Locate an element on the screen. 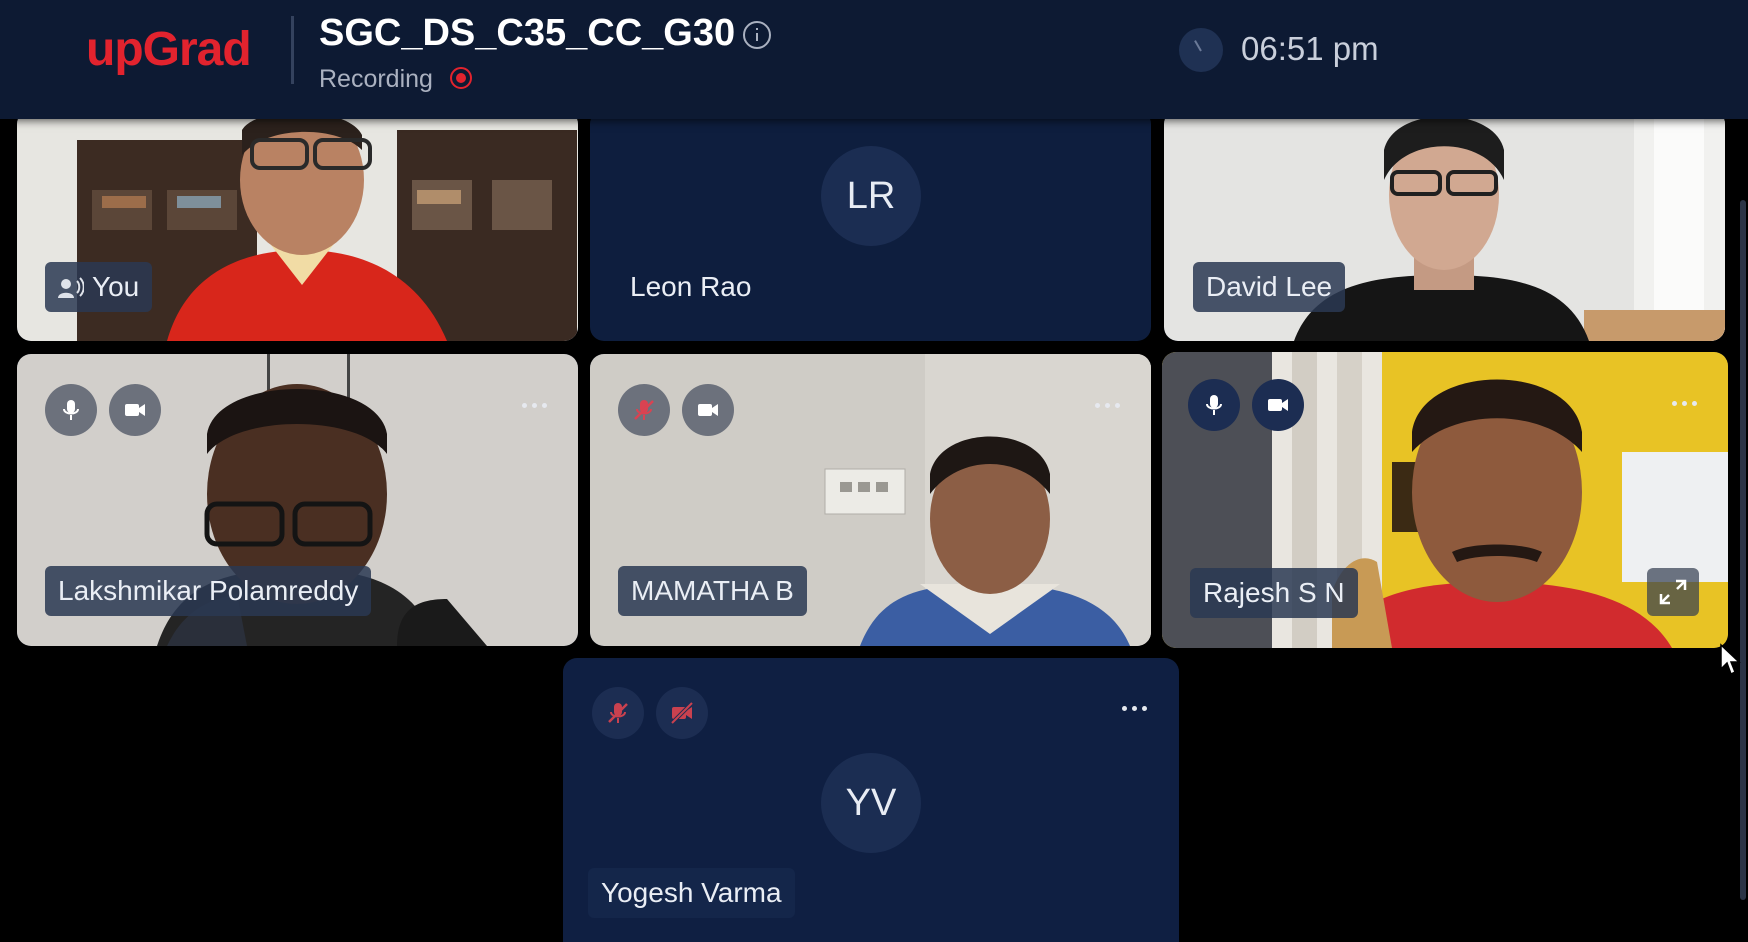 Image resolution: width=1748 pixels, height=942 pixels. participant-name: You is located at coordinates (116, 286).